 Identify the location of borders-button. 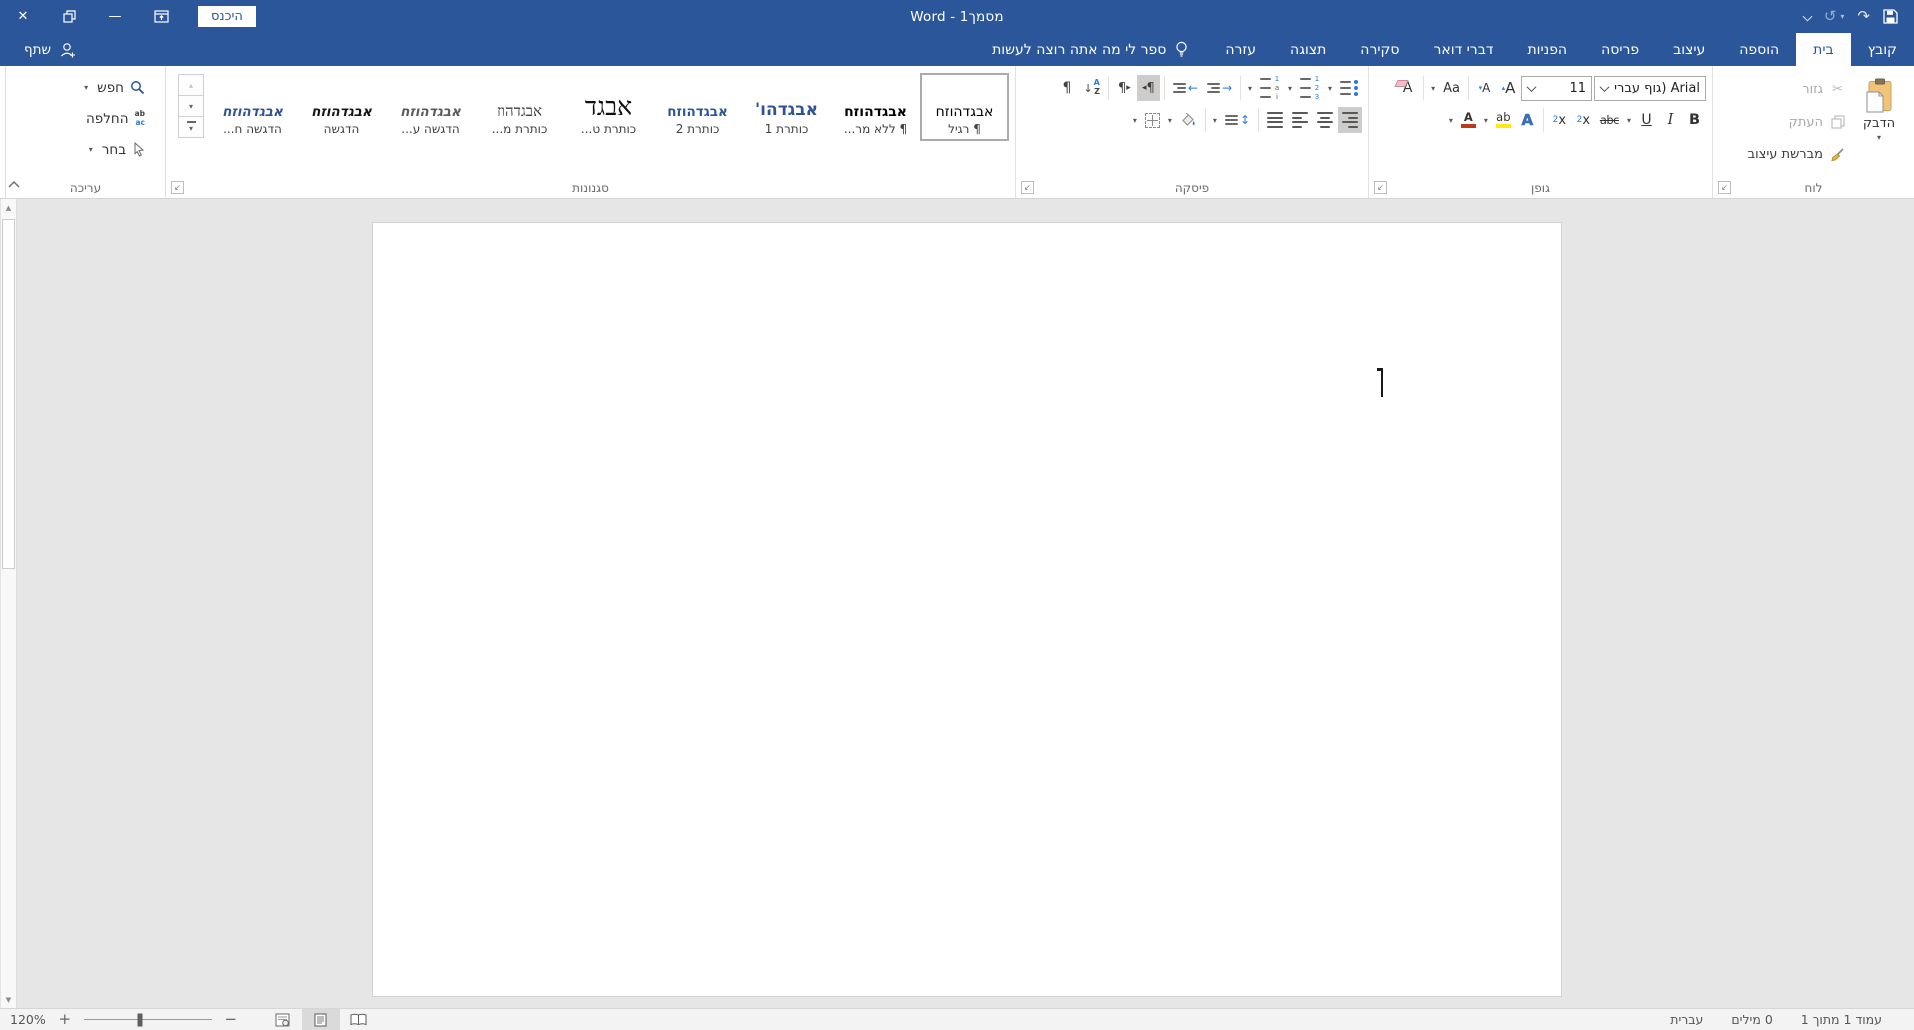
(1152, 120).